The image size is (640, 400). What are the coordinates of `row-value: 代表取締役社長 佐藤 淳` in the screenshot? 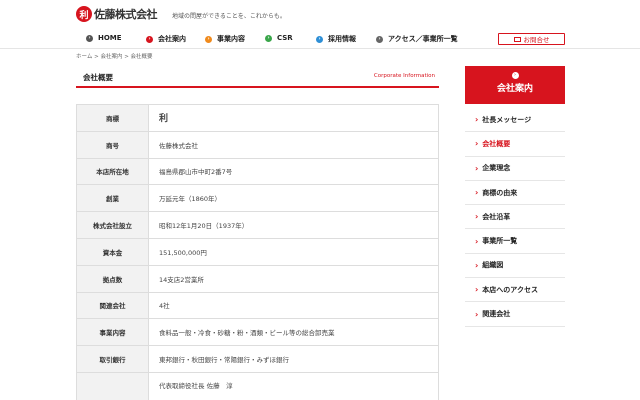 It's located at (293, 385).